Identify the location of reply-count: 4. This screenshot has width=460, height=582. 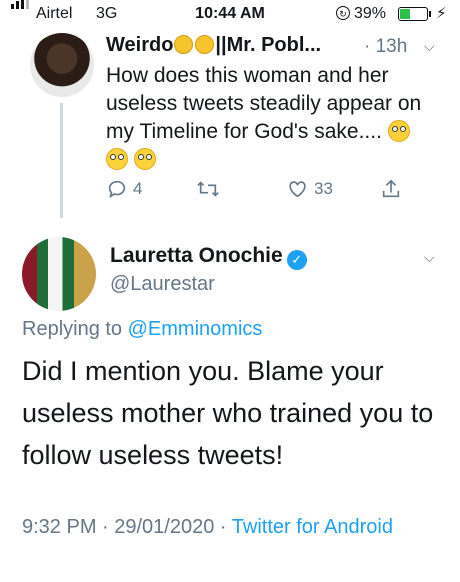
(138, 188).